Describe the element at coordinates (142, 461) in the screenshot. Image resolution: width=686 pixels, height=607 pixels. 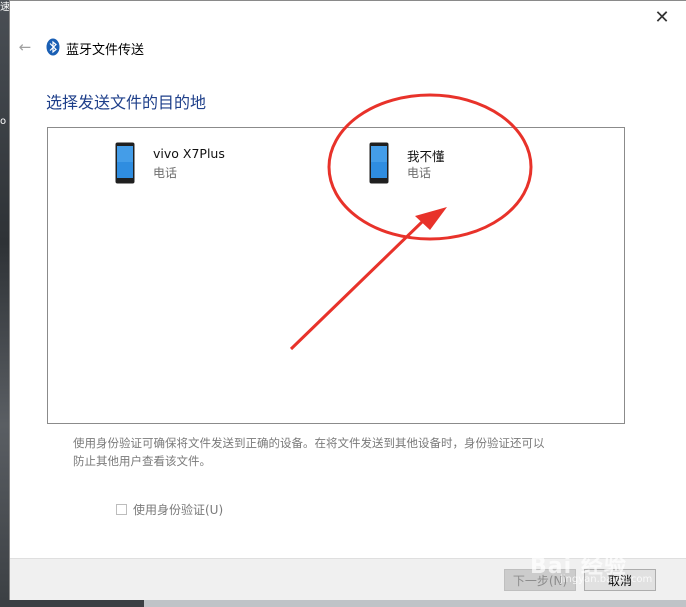
I see `auth-description-line: 防止其他用户查看该文件。` at that location.